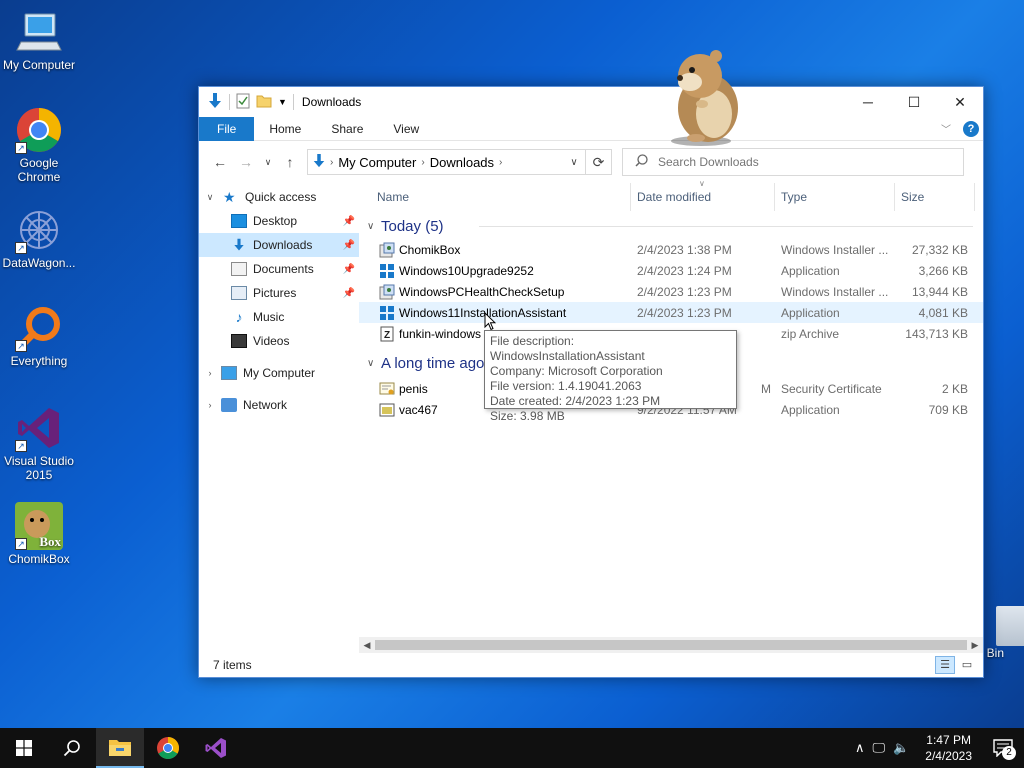 The width and height of the screenshot is (1024, 768). I want to click on action-center-button: 2, so click(1003, 748).